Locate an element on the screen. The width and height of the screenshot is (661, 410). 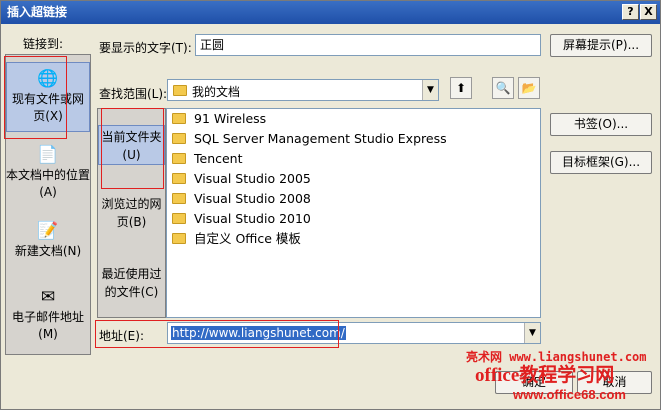
browse-file-button: 📂 is located at coordinates (529, 88).